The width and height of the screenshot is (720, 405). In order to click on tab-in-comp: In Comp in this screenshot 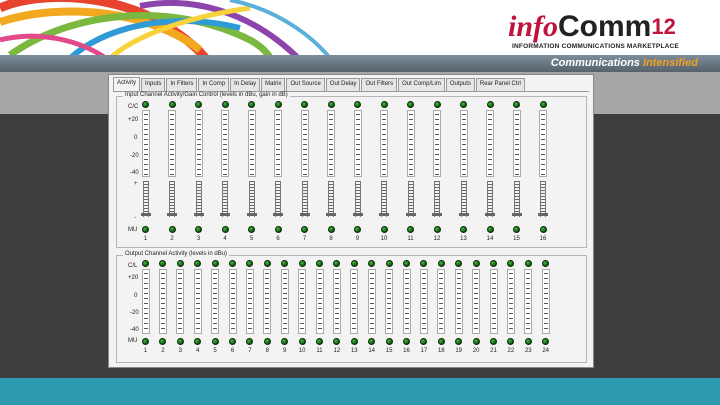, I will do `click(214, 85)`.